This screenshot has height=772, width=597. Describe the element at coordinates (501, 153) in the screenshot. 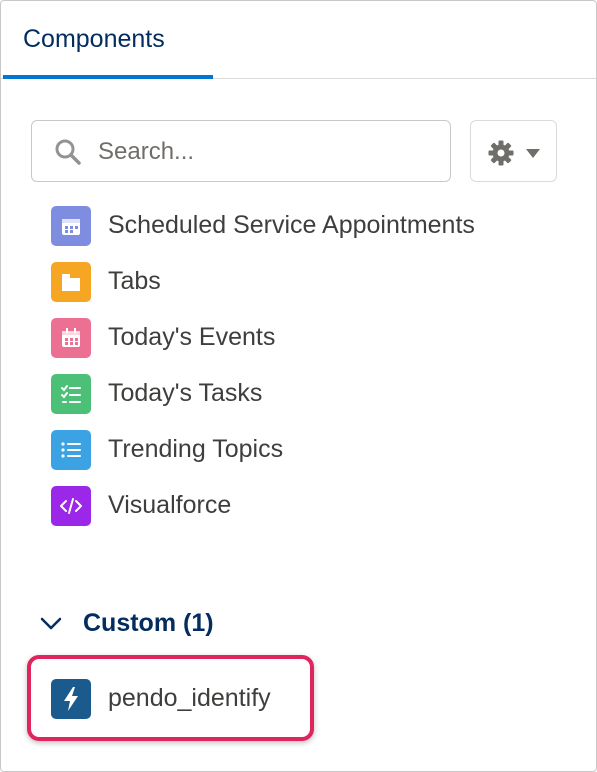

I see `gear-icon` at that location.